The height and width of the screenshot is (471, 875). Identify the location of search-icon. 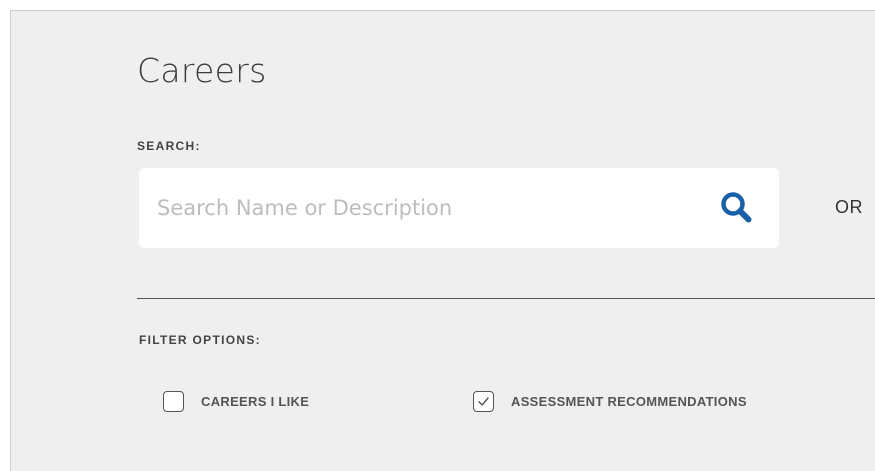
(736, 207).